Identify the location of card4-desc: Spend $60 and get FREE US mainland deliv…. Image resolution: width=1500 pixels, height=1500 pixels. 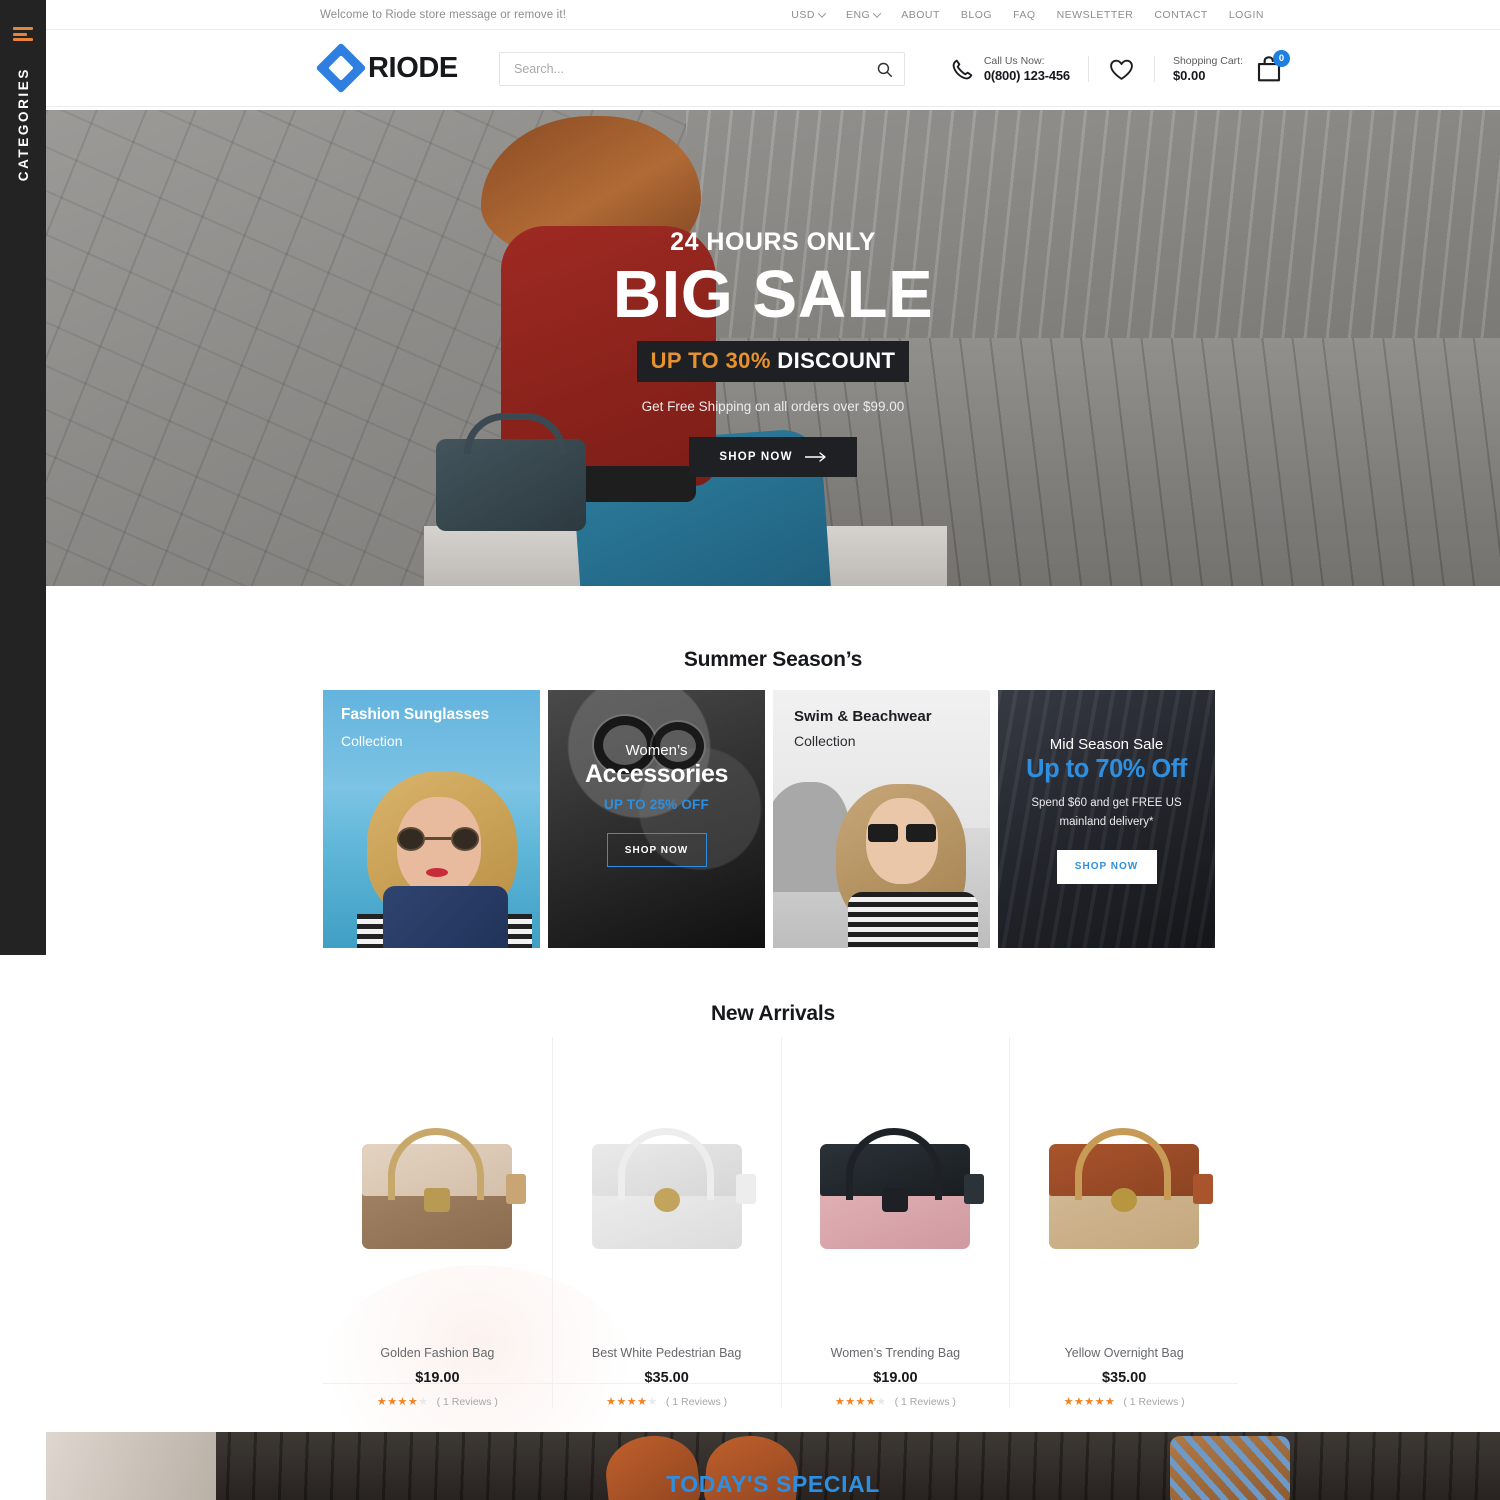
(1106, 813).